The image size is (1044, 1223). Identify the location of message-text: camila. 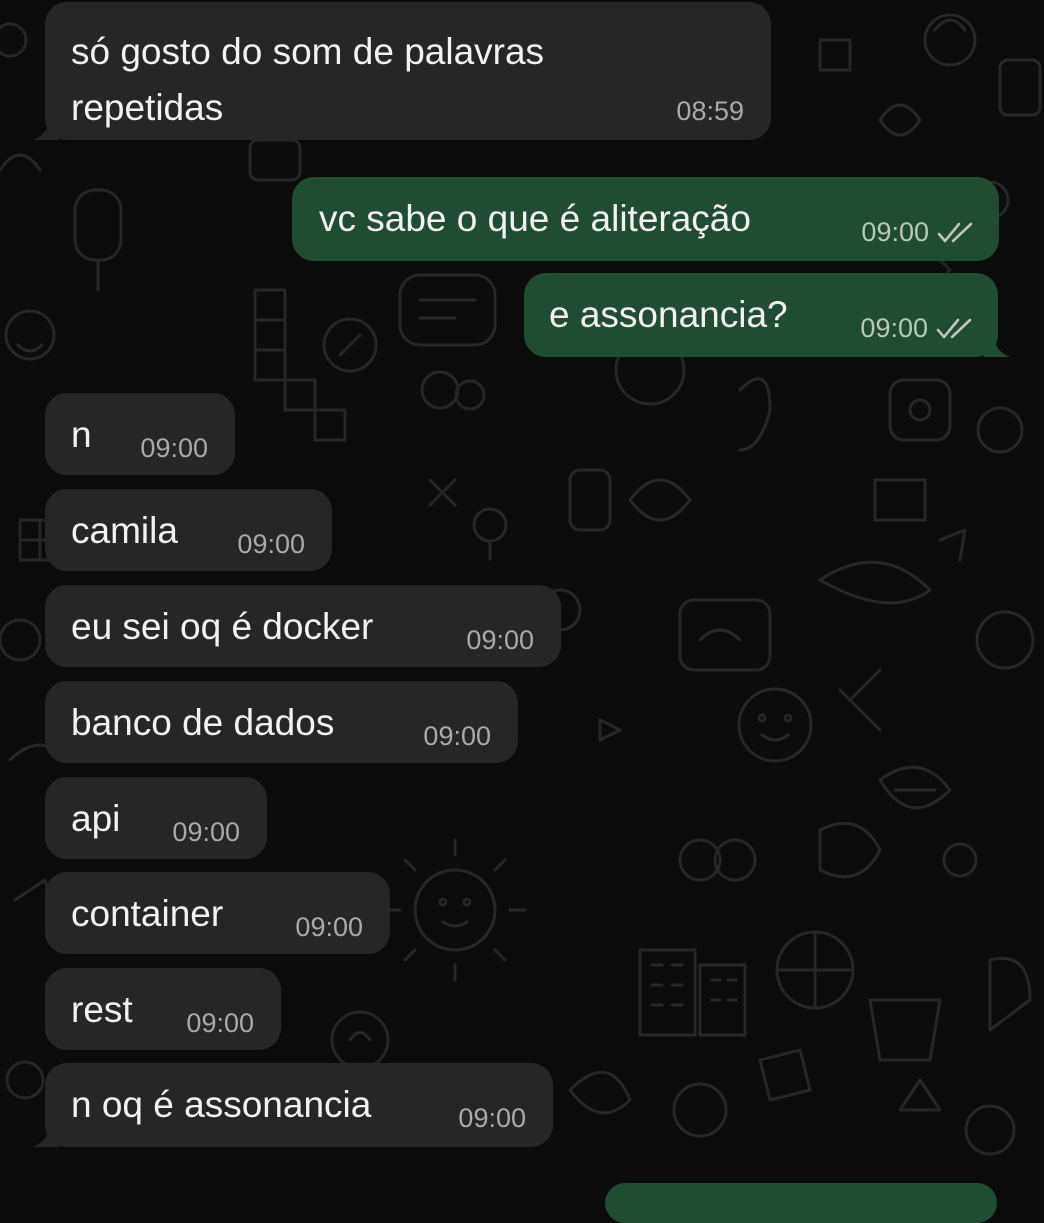
(124, 530).